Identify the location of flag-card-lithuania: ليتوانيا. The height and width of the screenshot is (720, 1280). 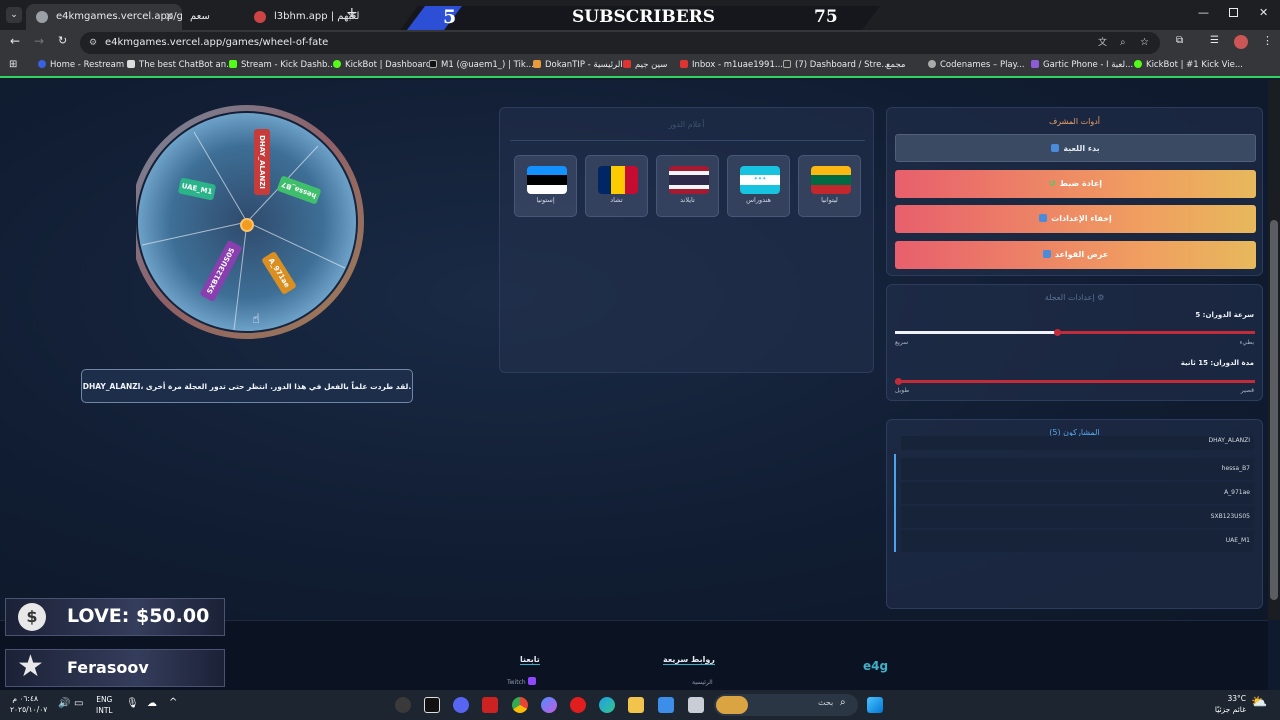
(829, 186).